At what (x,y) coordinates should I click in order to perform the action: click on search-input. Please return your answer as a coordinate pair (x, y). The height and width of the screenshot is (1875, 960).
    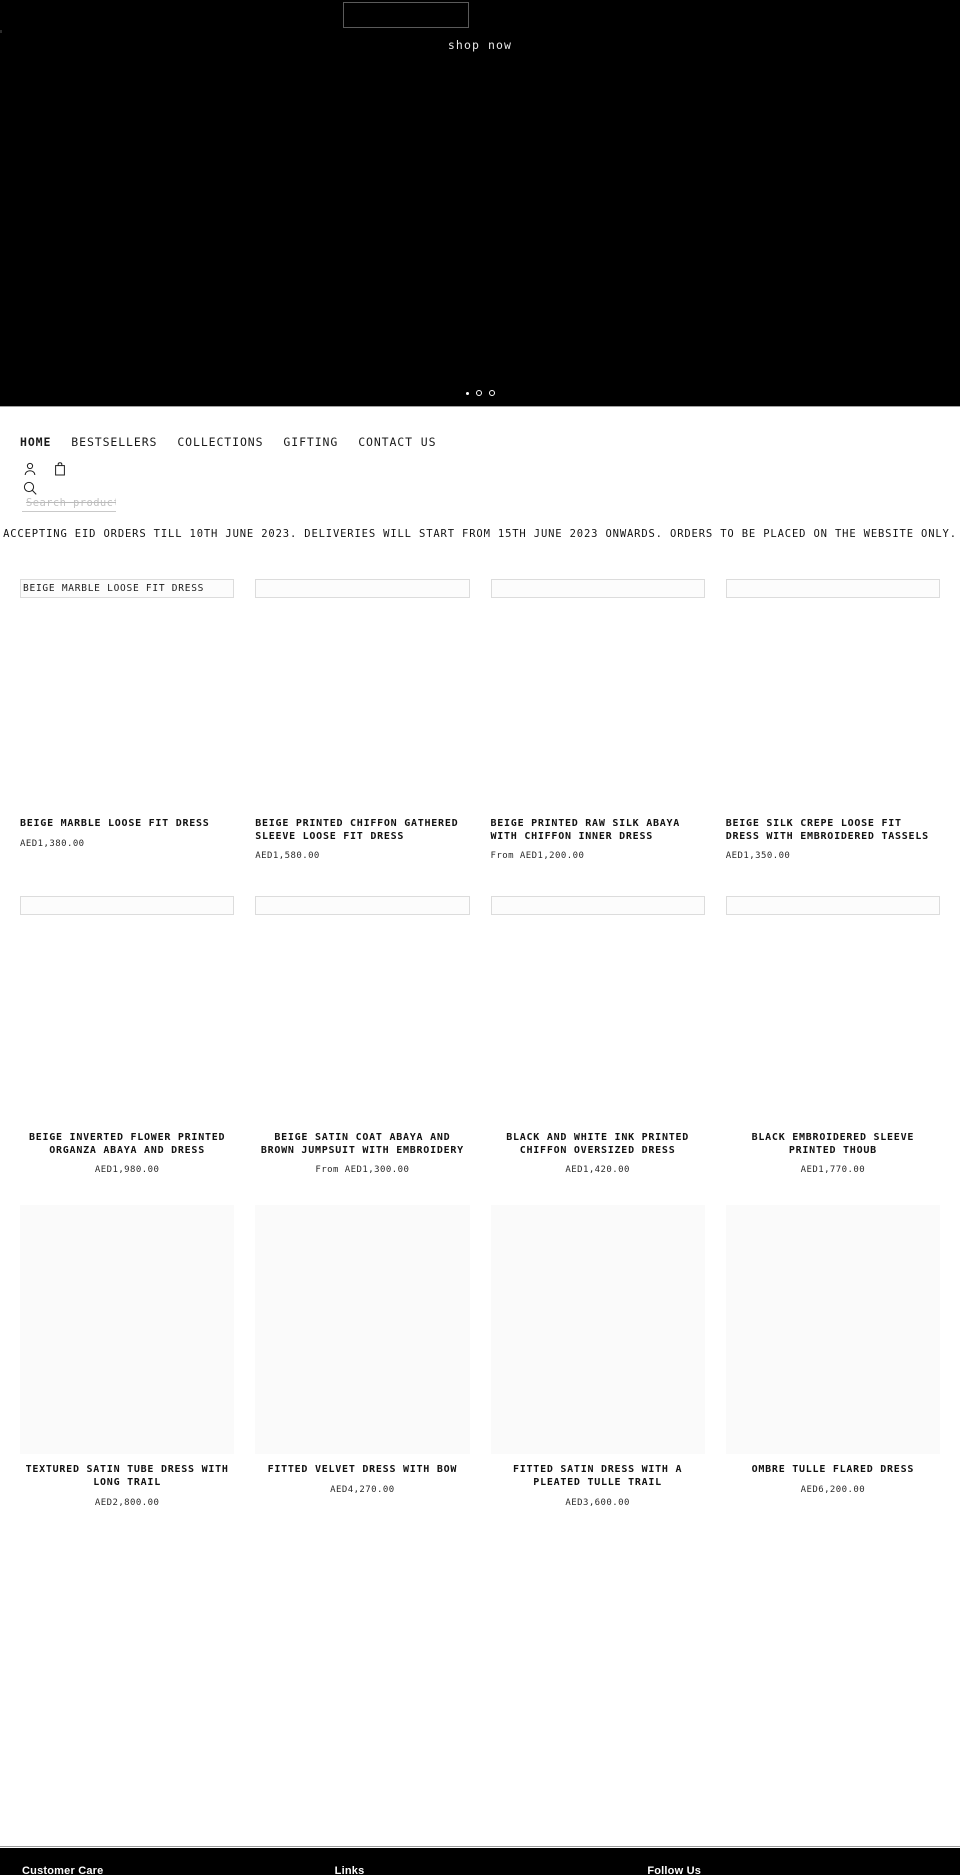
    Looking at the image, I should click on (69, 504).